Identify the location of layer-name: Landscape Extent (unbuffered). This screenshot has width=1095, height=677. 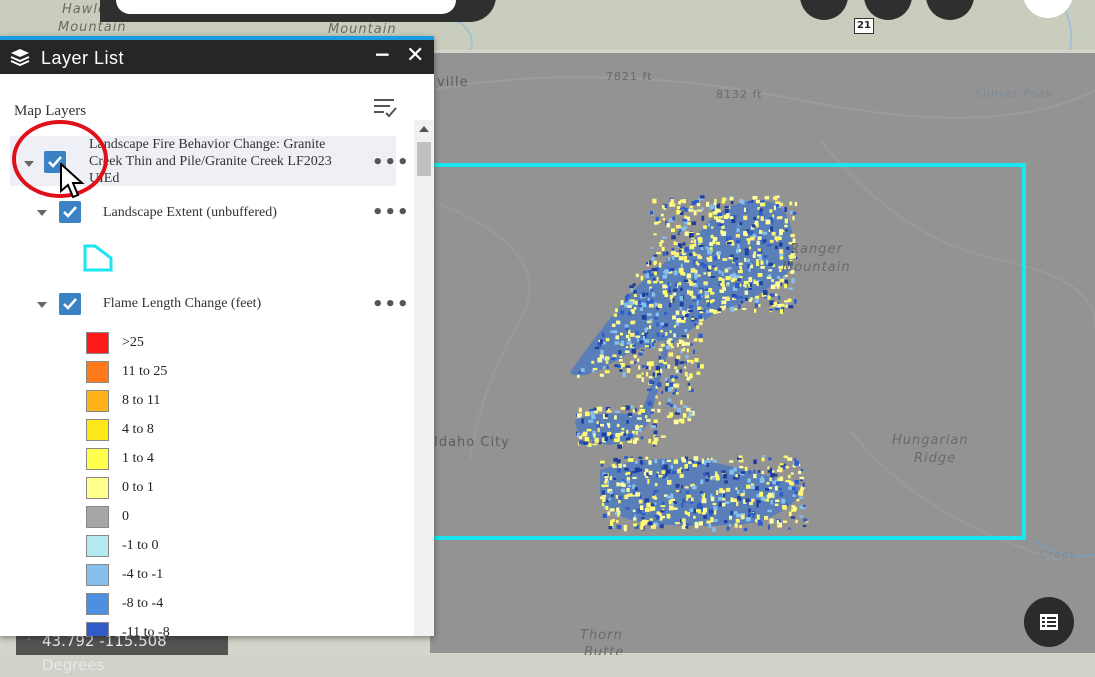
(190, 212).